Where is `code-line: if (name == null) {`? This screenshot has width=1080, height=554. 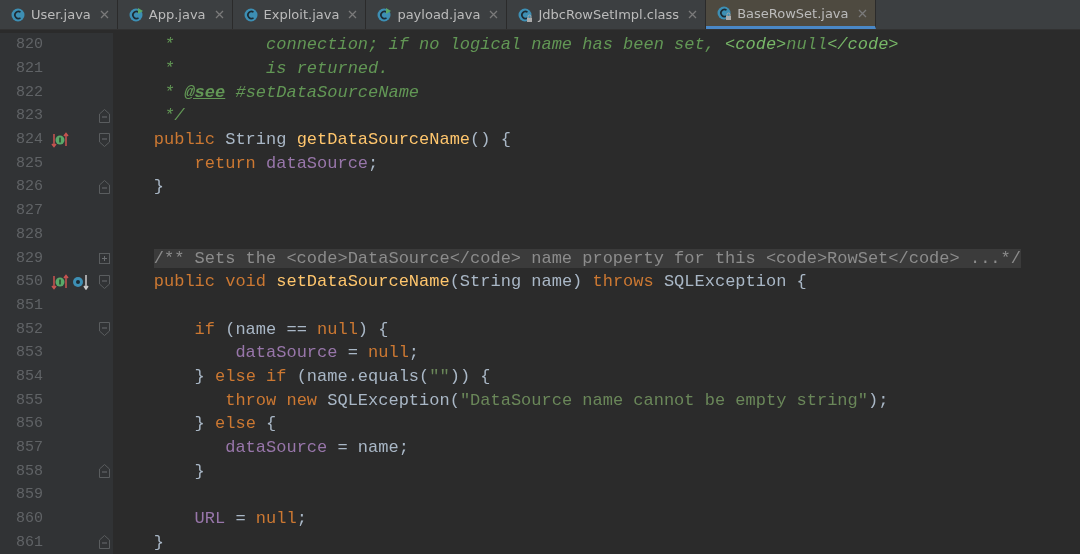
code-line: if (name == null) { is located at coordinates (291, 329).